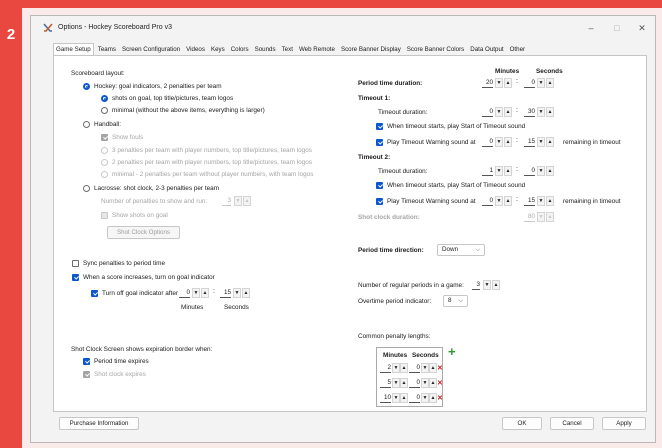 This screenshot has height=448, width=662. What do you see at coordinates (104, 98) in the screenshot?
I see `hockey-shots-radio` at bounding box center [104, 98].